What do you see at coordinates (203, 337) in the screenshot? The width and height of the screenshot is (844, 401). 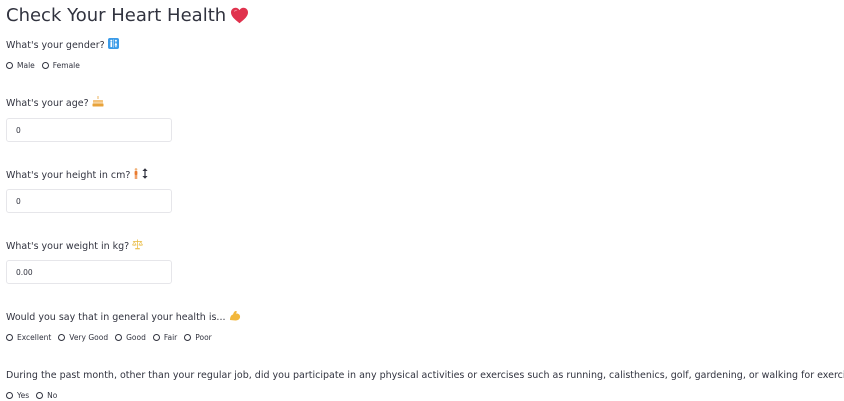 I see `health-option-poor-label: Poor` at bounding box center [203, 337].